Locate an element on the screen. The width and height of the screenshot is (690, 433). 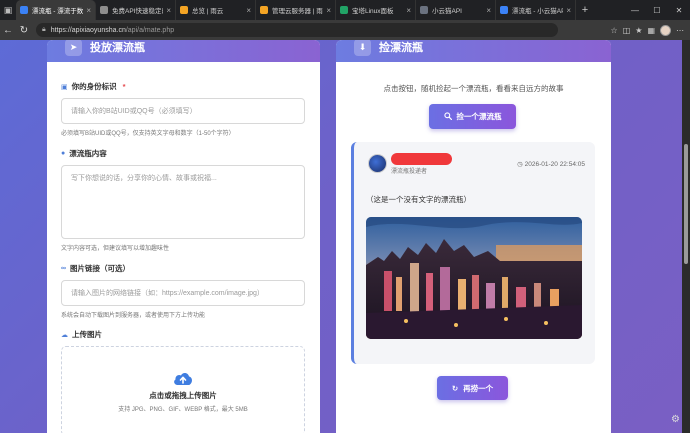
image-link-label: ∞ 图片链接（可选） is located at coordinates (183, 268).